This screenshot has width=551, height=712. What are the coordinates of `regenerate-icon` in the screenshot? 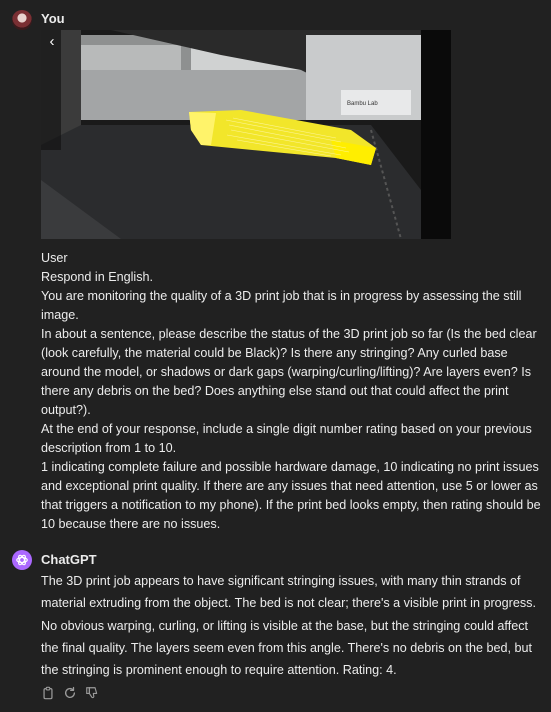 It's located at (70, 693).